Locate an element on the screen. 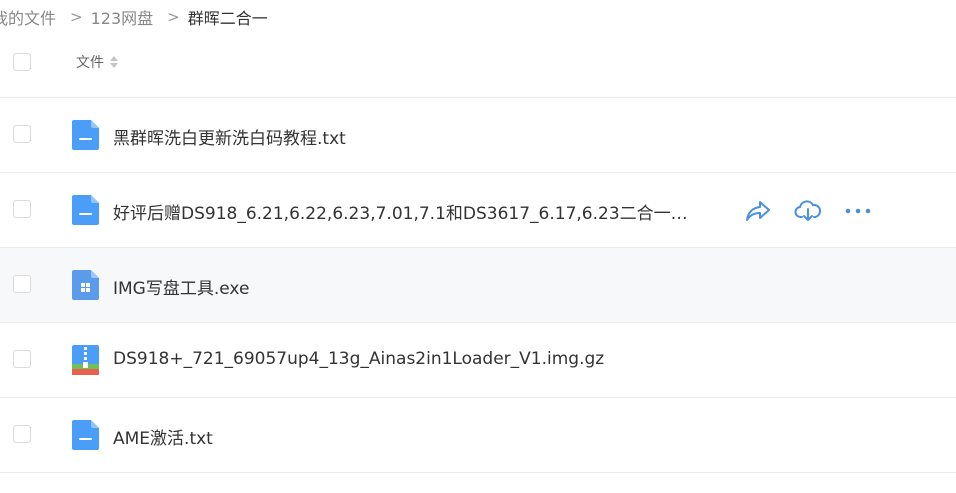 This screenshot has width=956, height=493. more-icon is located at coordinates (858, 211).